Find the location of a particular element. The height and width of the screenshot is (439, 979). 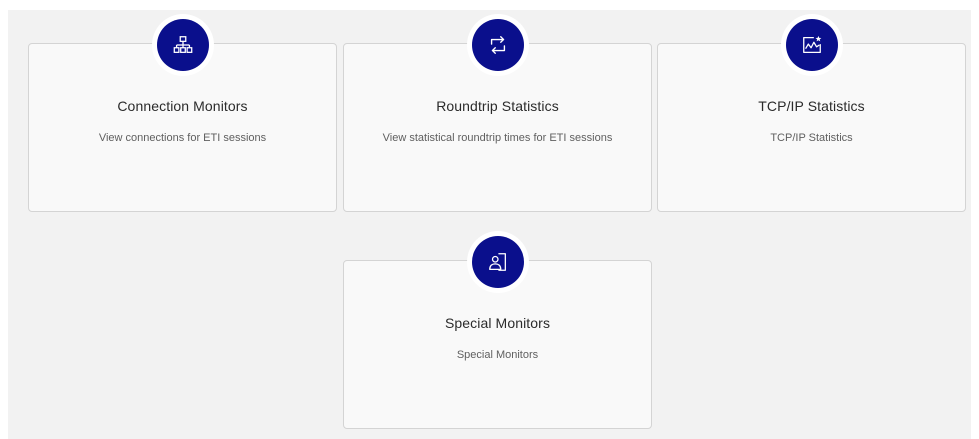

network-icon is located at coordinates (182, 45).